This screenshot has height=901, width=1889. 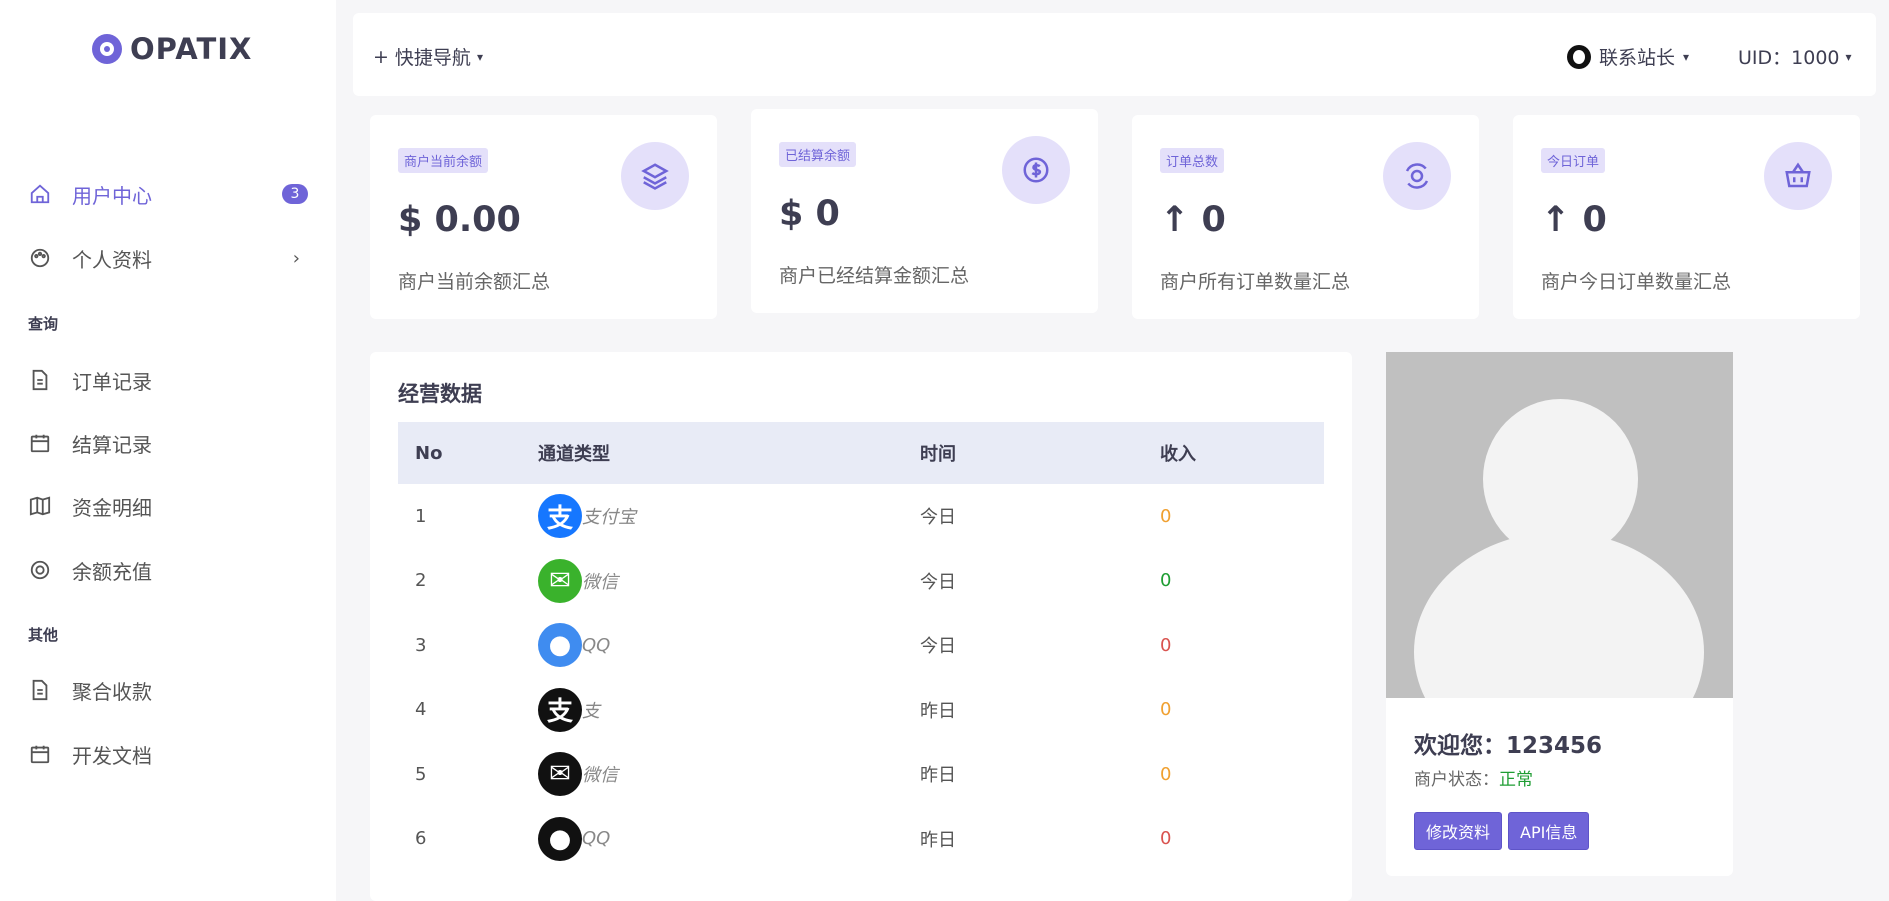 I want to click on sidebar-item-recharge: 余额充值, so click(x=168, y=570).